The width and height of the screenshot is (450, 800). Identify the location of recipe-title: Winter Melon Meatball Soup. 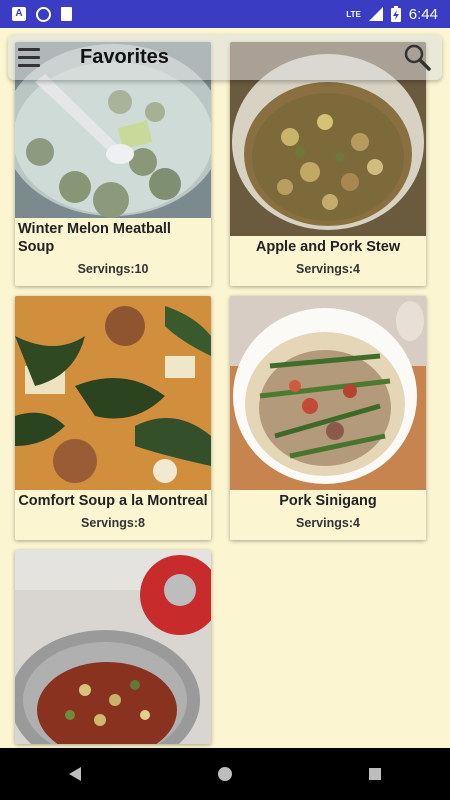
(94, 238).